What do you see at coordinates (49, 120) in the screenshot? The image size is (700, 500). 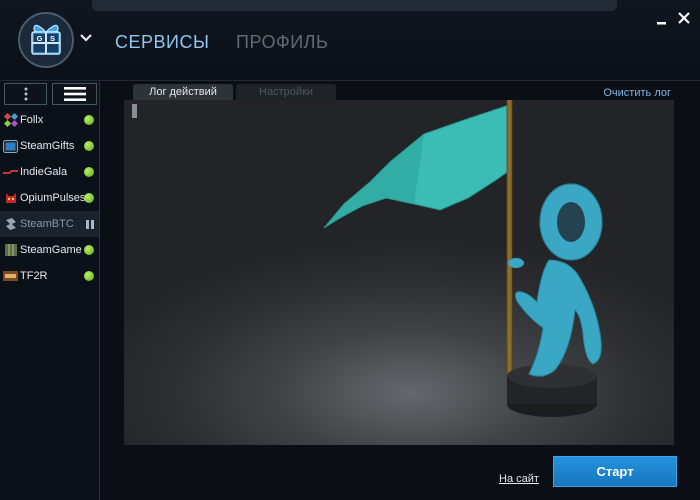 I see `service-item-follx: Follx` at bounding box center [49, 120].